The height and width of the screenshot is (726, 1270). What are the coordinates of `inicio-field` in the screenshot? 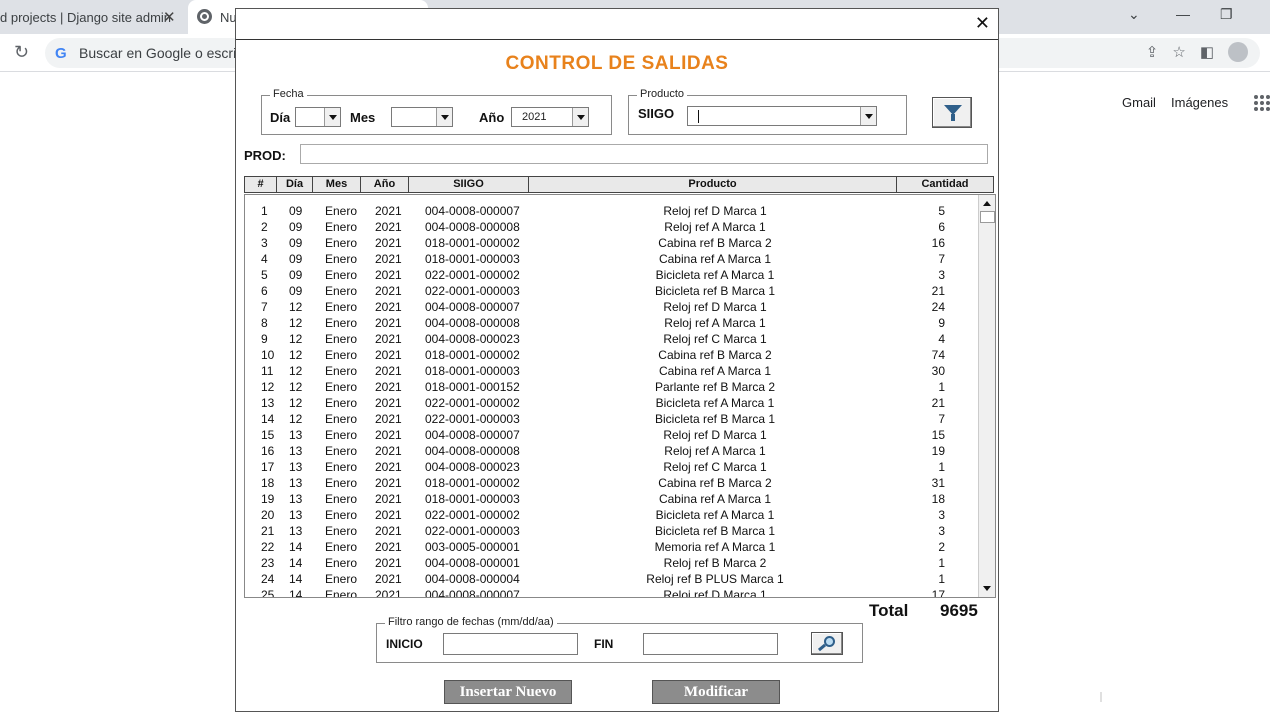 It's located at (510, 644).